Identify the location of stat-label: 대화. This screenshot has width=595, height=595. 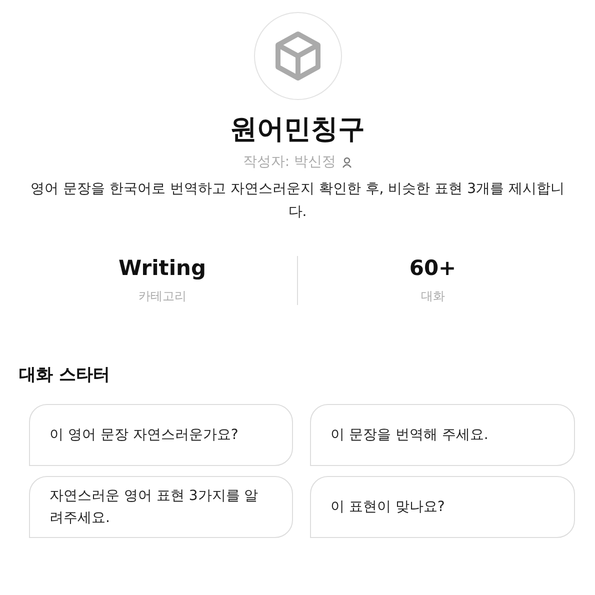
(432, 297).